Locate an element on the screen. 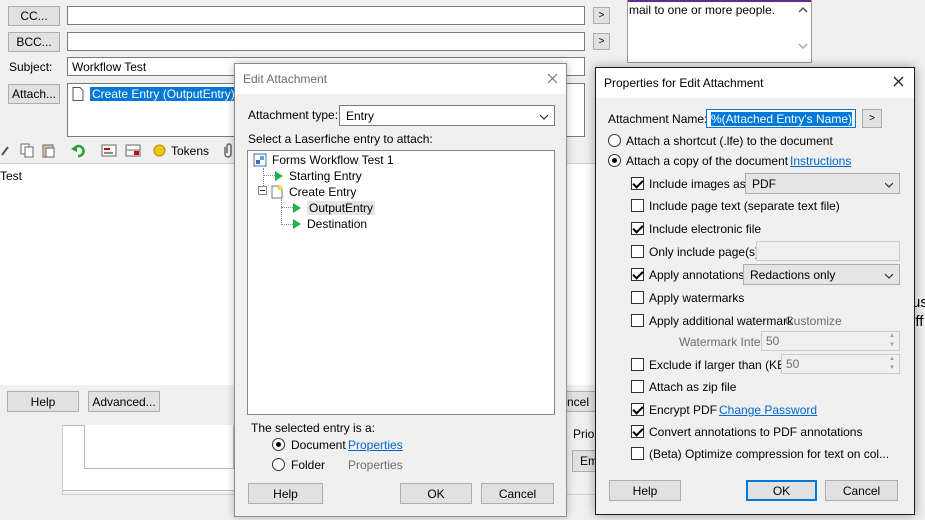 The width and height of the screenshot is (925, 520). tree-item-workflow: Forms Workflow Test 1 is located at coordinates (323, 160).